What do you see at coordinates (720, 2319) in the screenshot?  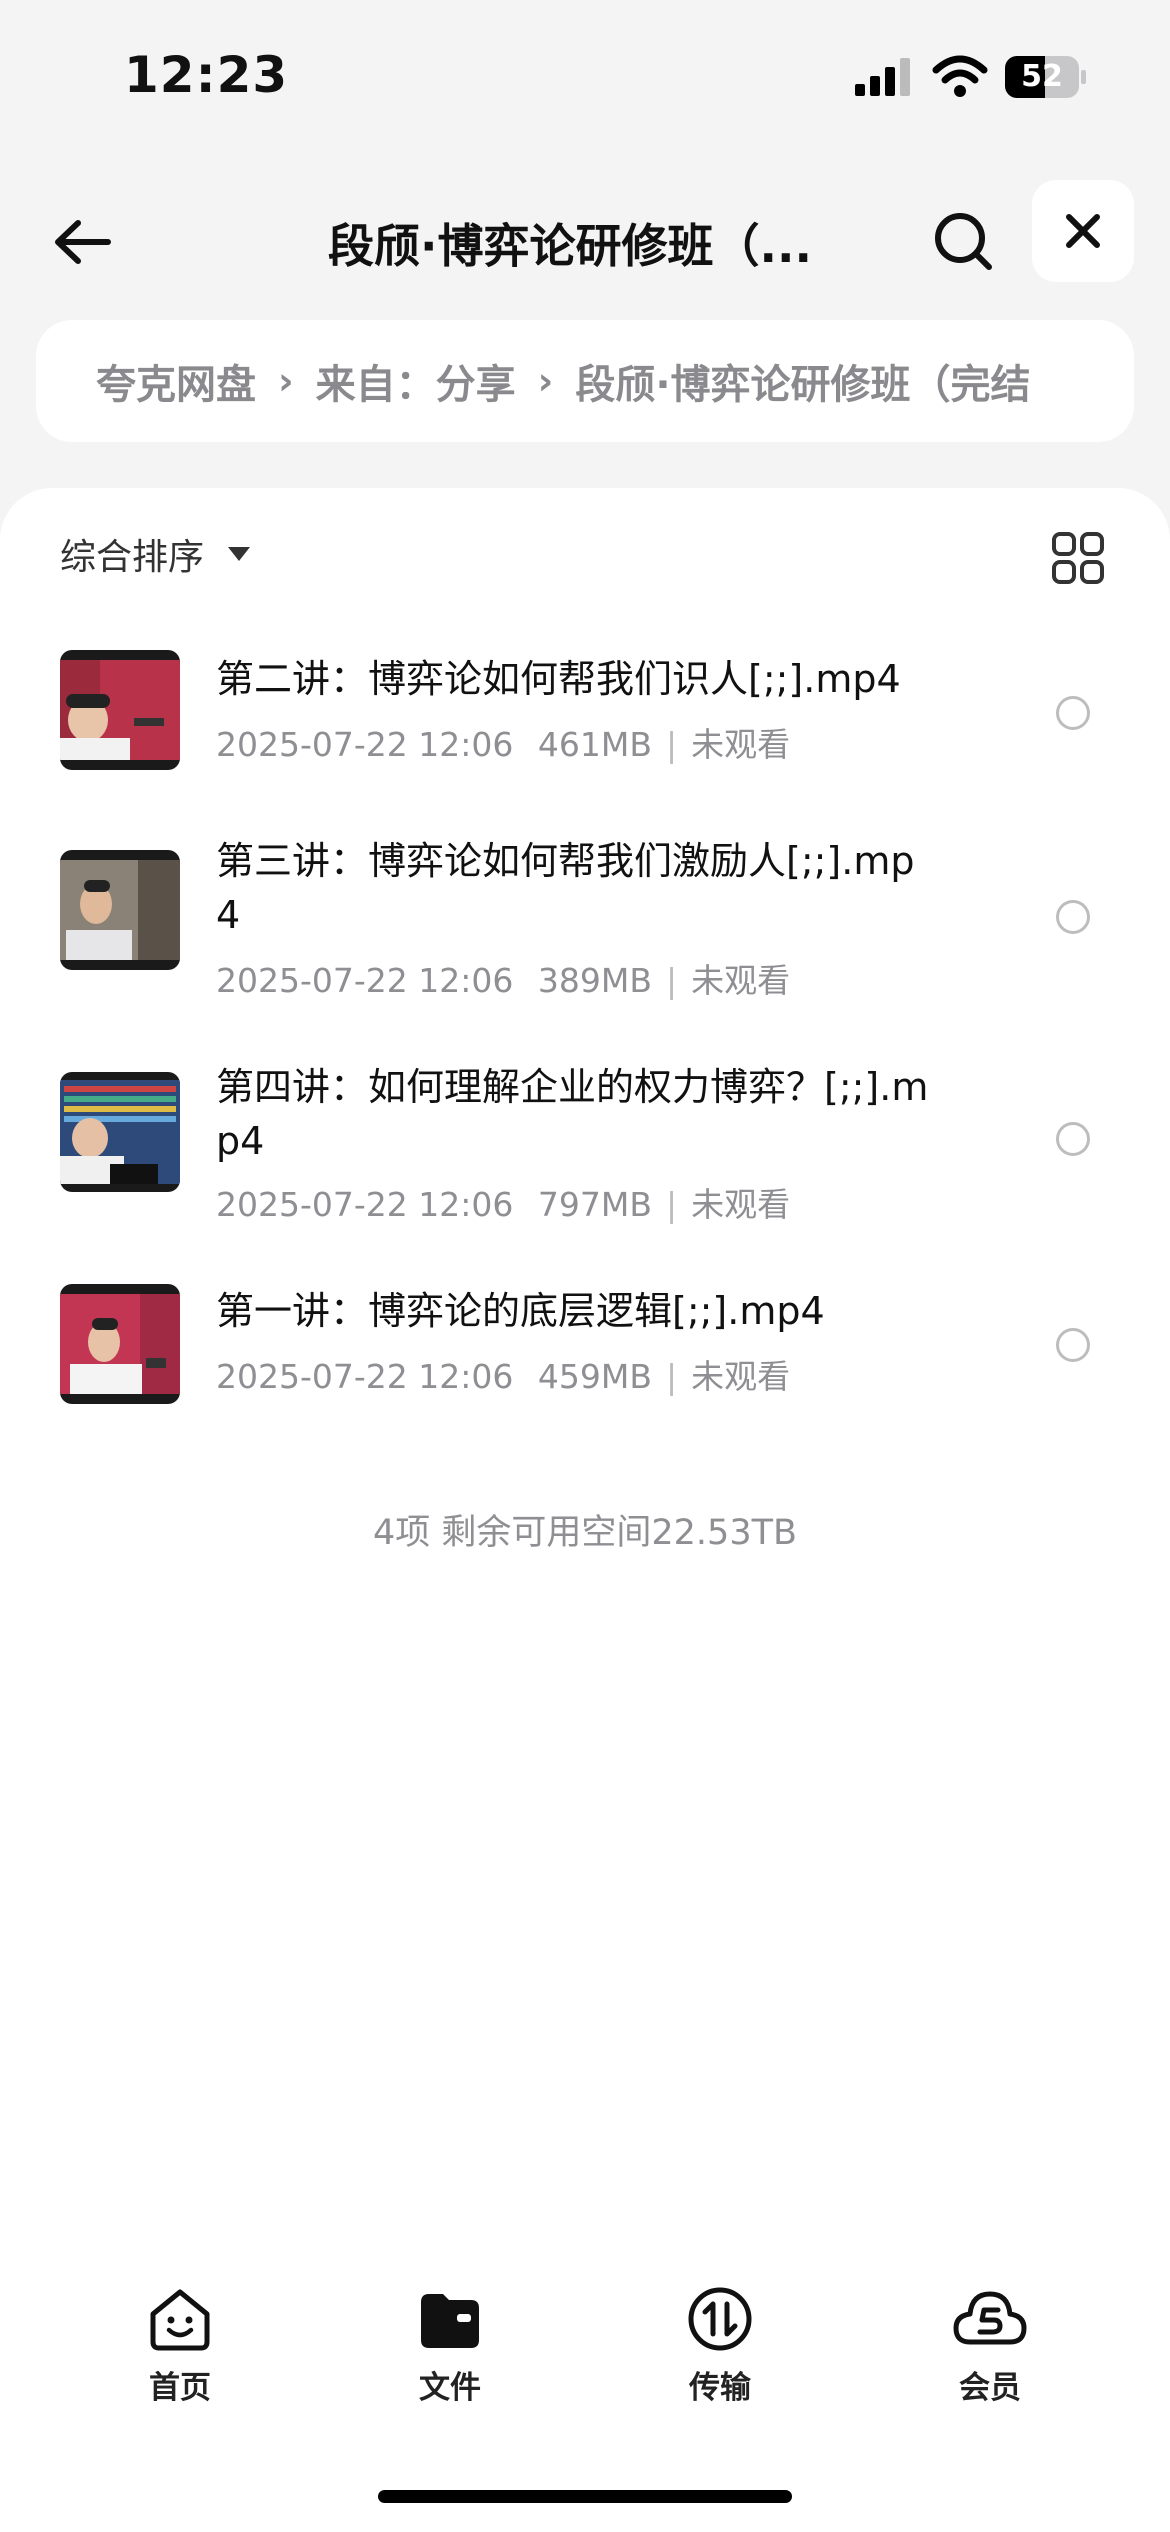 I see `transfer-icon` at bounding box center [720, 2319].